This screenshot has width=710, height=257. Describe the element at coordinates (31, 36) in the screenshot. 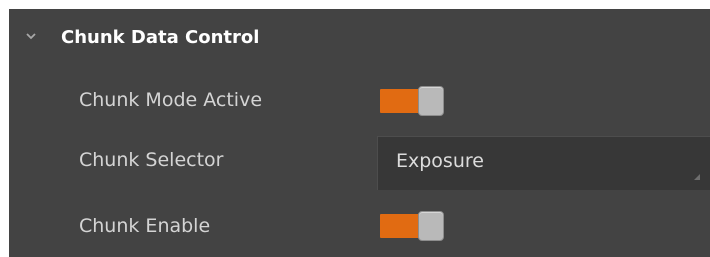

I see `chevron-down-icon` at that location.